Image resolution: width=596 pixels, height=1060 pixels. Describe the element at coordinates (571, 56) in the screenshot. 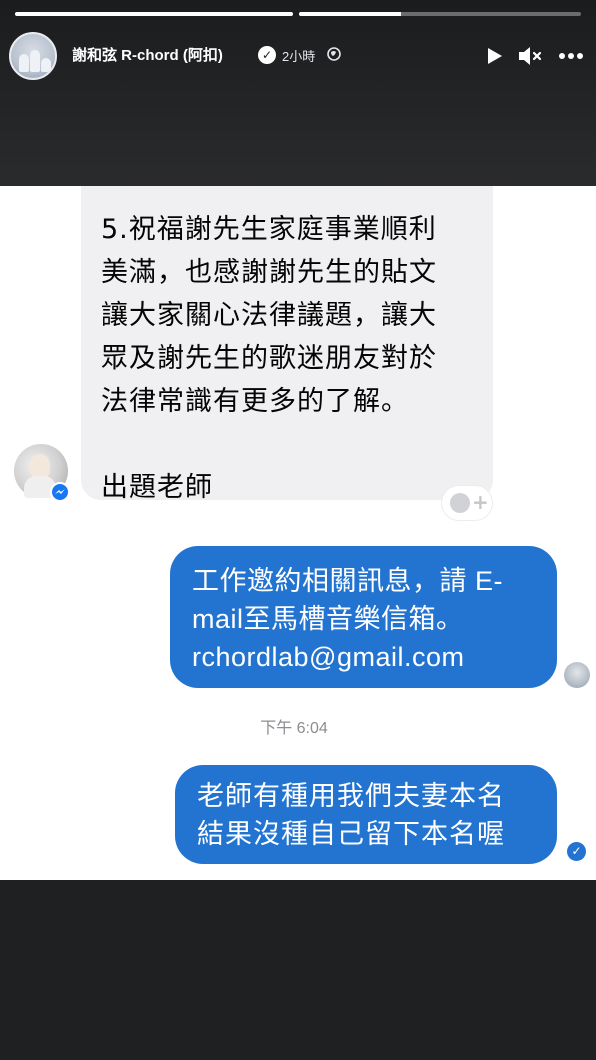

I see `more-dots-icon` at that location.